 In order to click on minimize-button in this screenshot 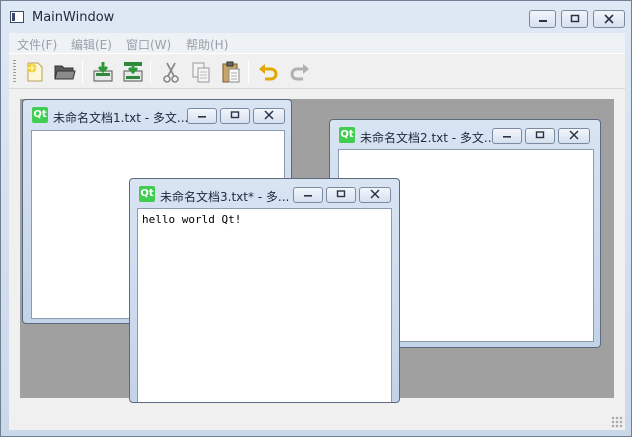, I will do `click(542, 19)`.